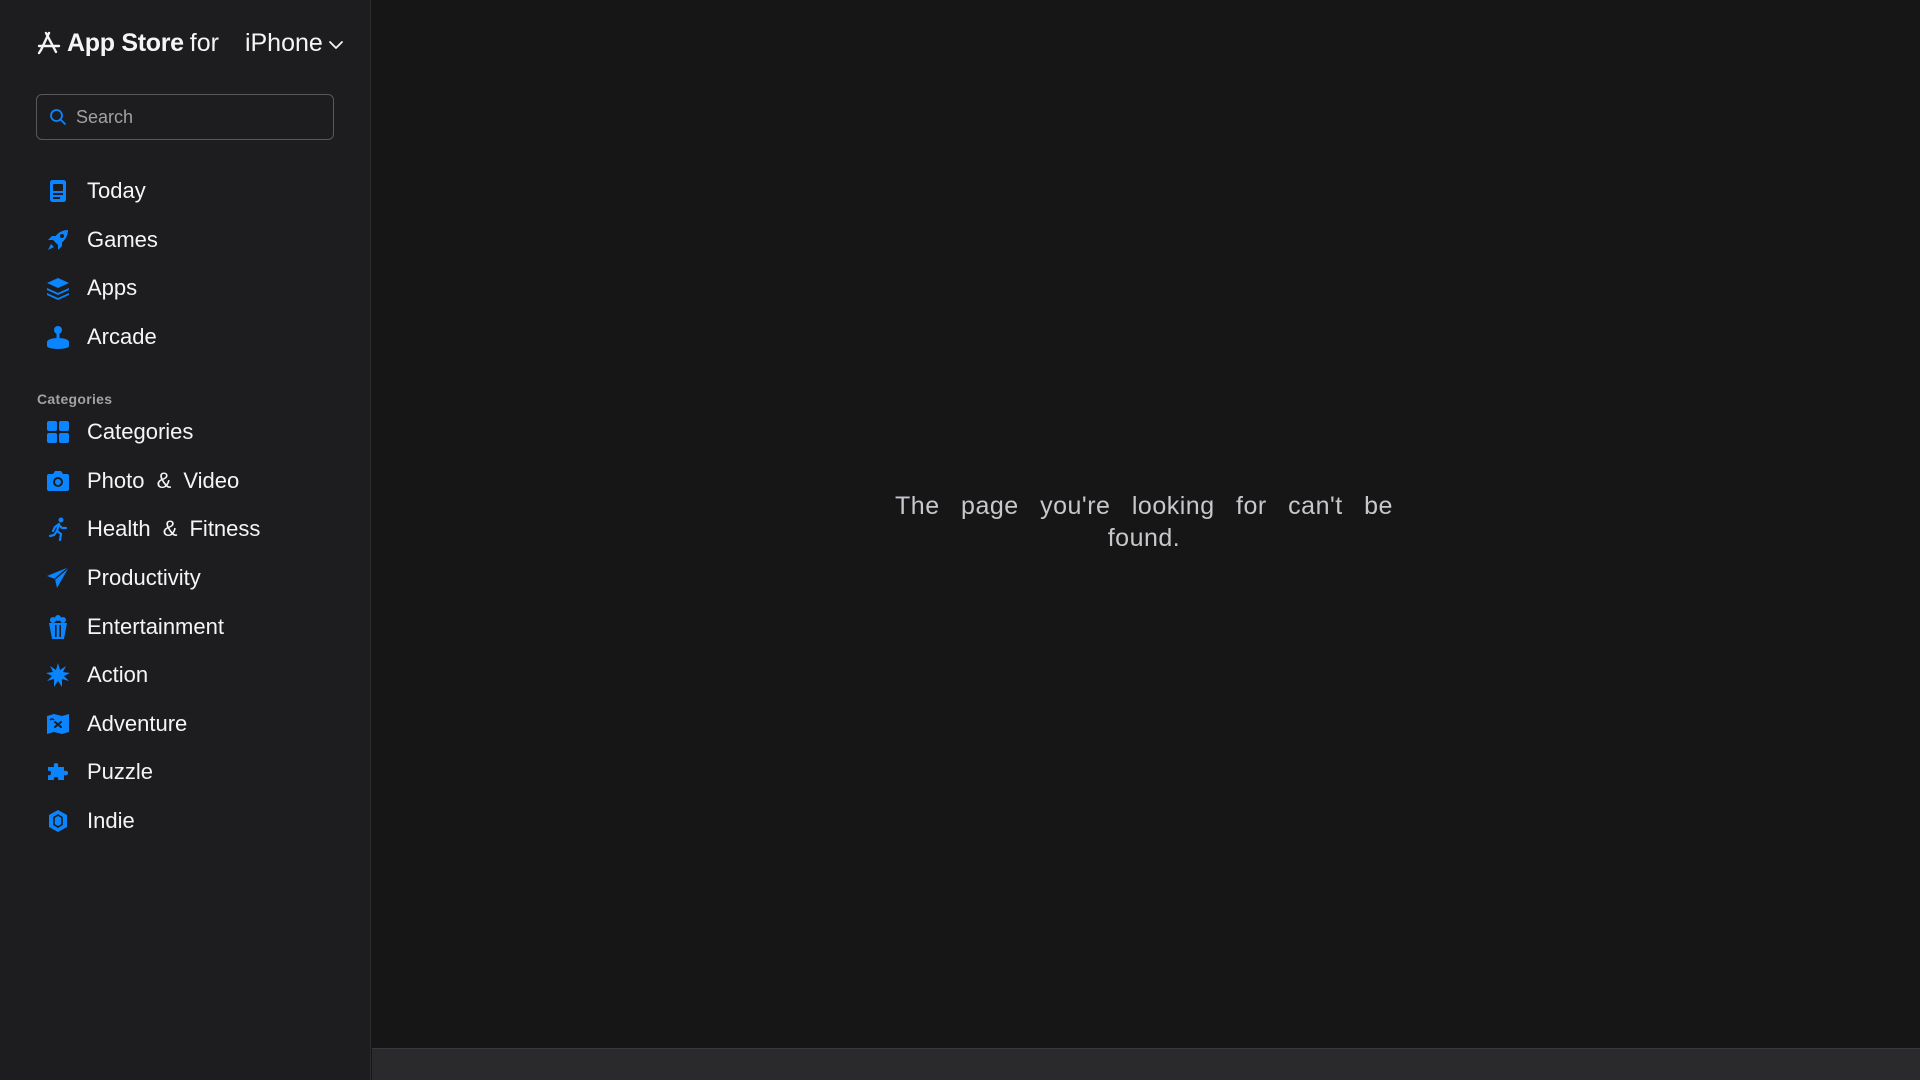 The width and height of the screenshot is (1920, 1080). What do you see at coordinates (174, 529) in the screenshot?
I see `nav-label-health-fitness: Health & Fitness` at bounding box center [174, 529].